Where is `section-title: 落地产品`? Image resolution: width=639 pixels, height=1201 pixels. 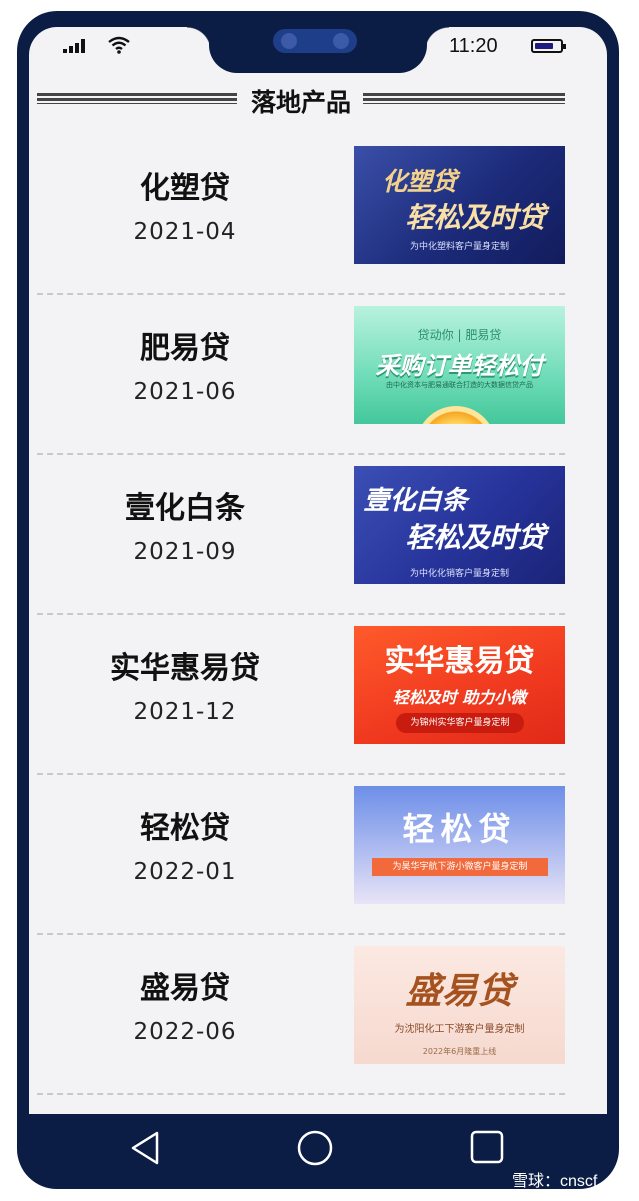
section-title: 落地产品 is located at coordinates (301, 101).